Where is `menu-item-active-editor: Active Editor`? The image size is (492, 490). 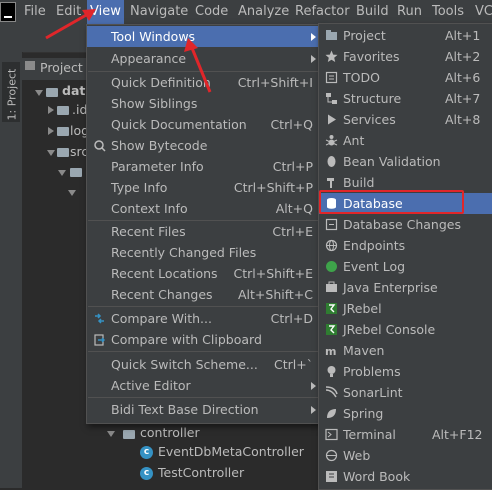
menu-item-active-editor: Active Editor is located at coordinates (204, 385).